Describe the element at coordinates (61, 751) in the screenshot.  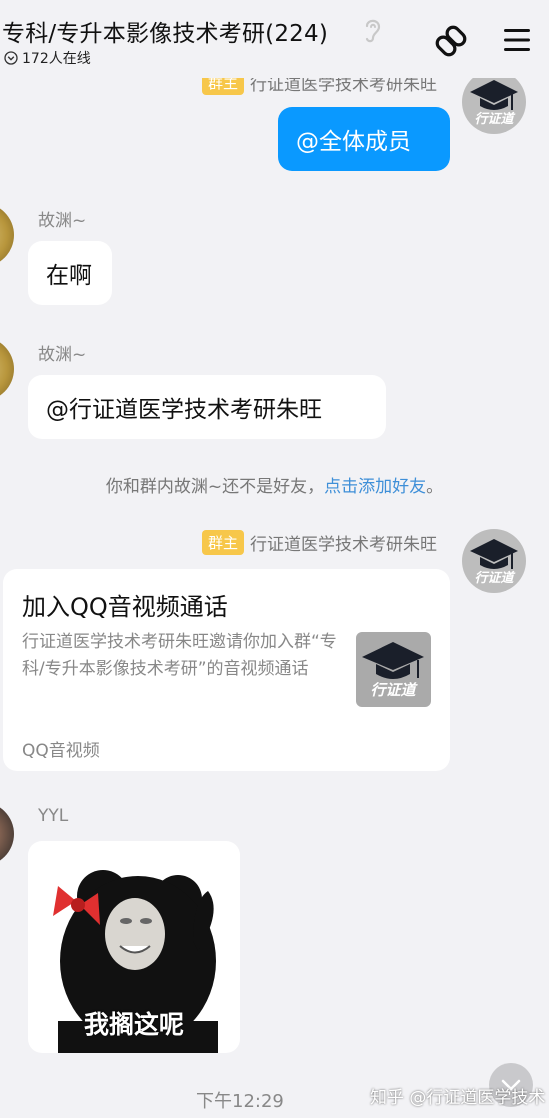
I see `card-source: QQ音视频` at that location.